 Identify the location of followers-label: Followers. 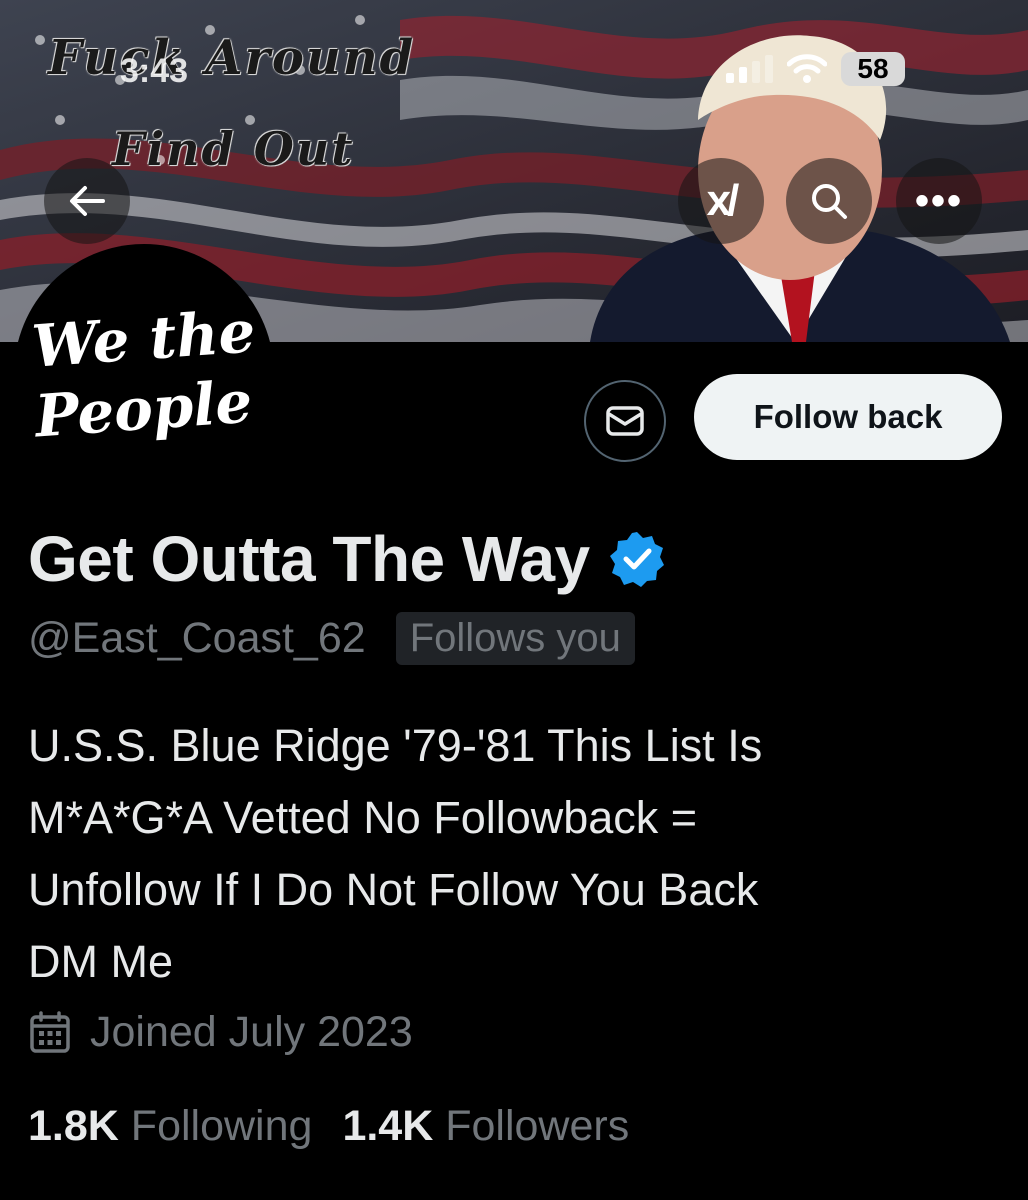
(537, 1126).